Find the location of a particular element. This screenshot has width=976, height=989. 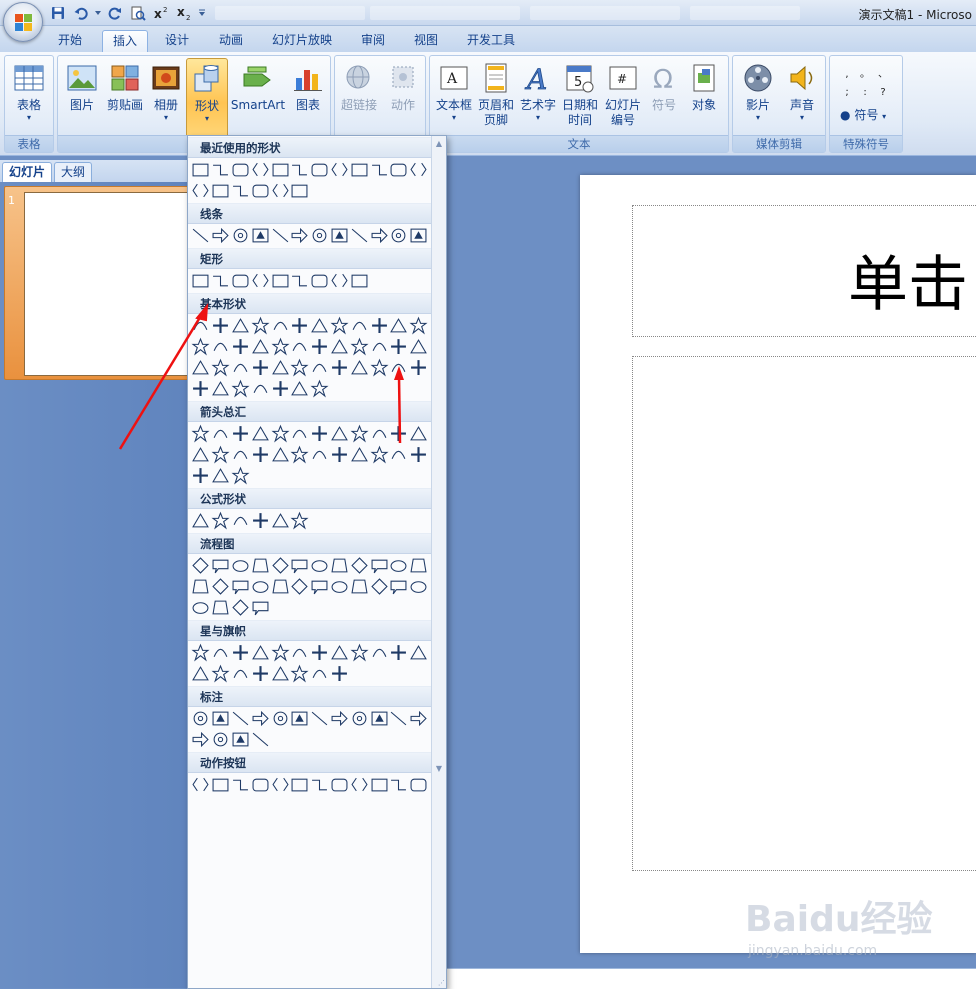

scroll-up-icon: ▲ is located at coordinates (439, 144).